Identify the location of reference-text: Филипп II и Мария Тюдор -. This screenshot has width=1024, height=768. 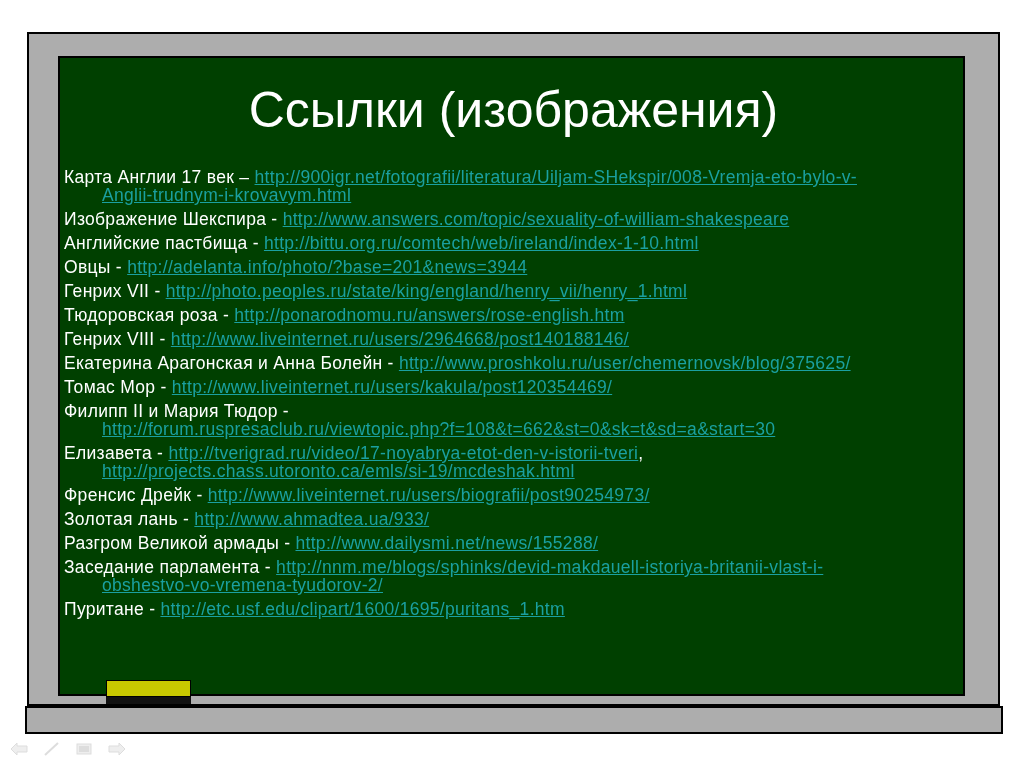
(176, 411).